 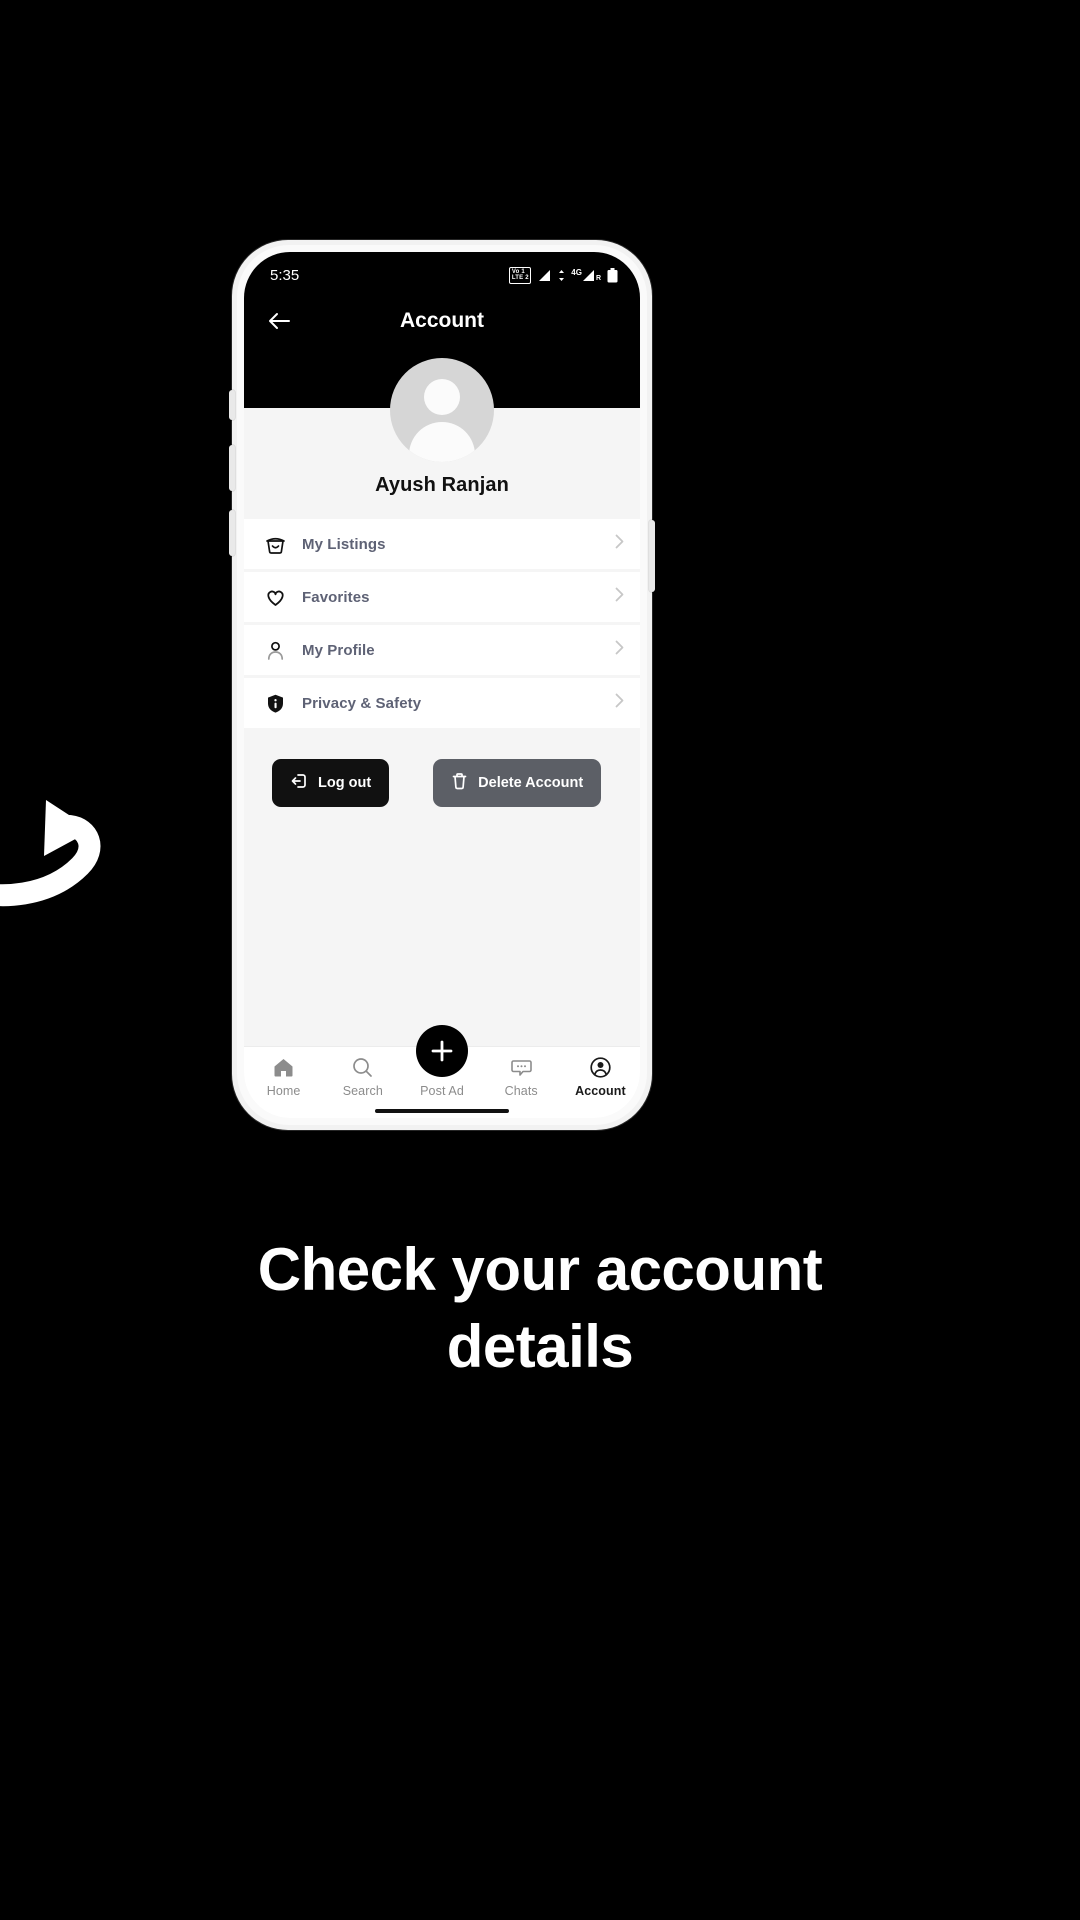 What do you see at coordinates (598, 278) in the screenshot?
I see `roaming-label: R` at bounding box center [598, 278].